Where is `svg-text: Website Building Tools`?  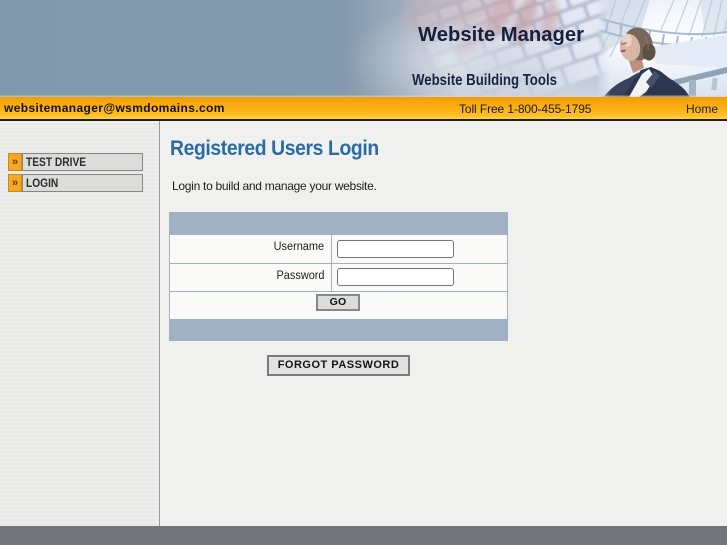
svg-text: Website Building Tools is located at coordinates (484, 80).